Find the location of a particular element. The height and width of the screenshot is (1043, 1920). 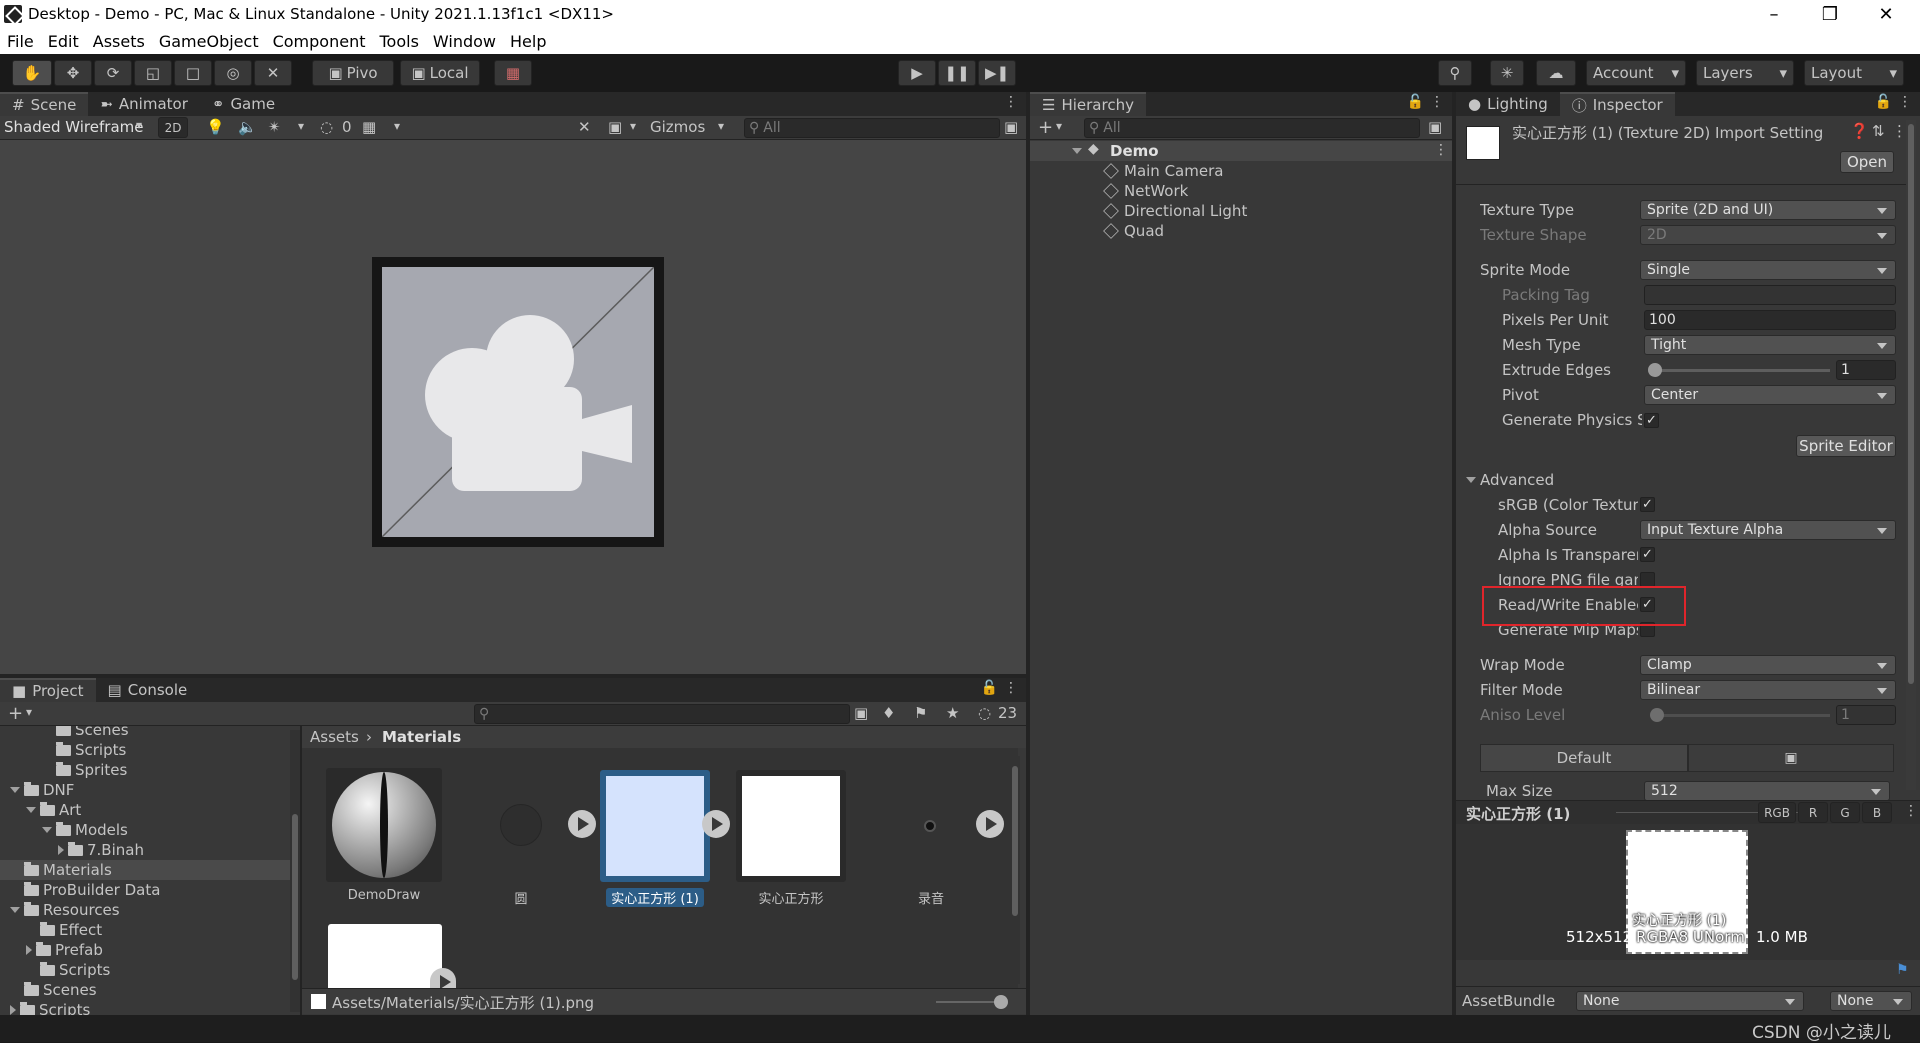

scale-tool-icon: ◱ is located at coordinates (153, 73).